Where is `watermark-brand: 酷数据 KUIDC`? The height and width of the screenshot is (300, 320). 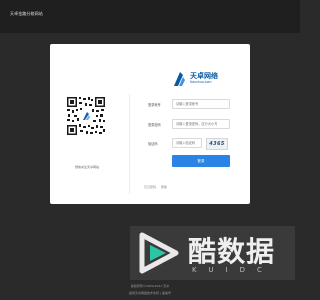 watermark-brand: 酷数据 KUIDC is located at coordinates (212, 253).